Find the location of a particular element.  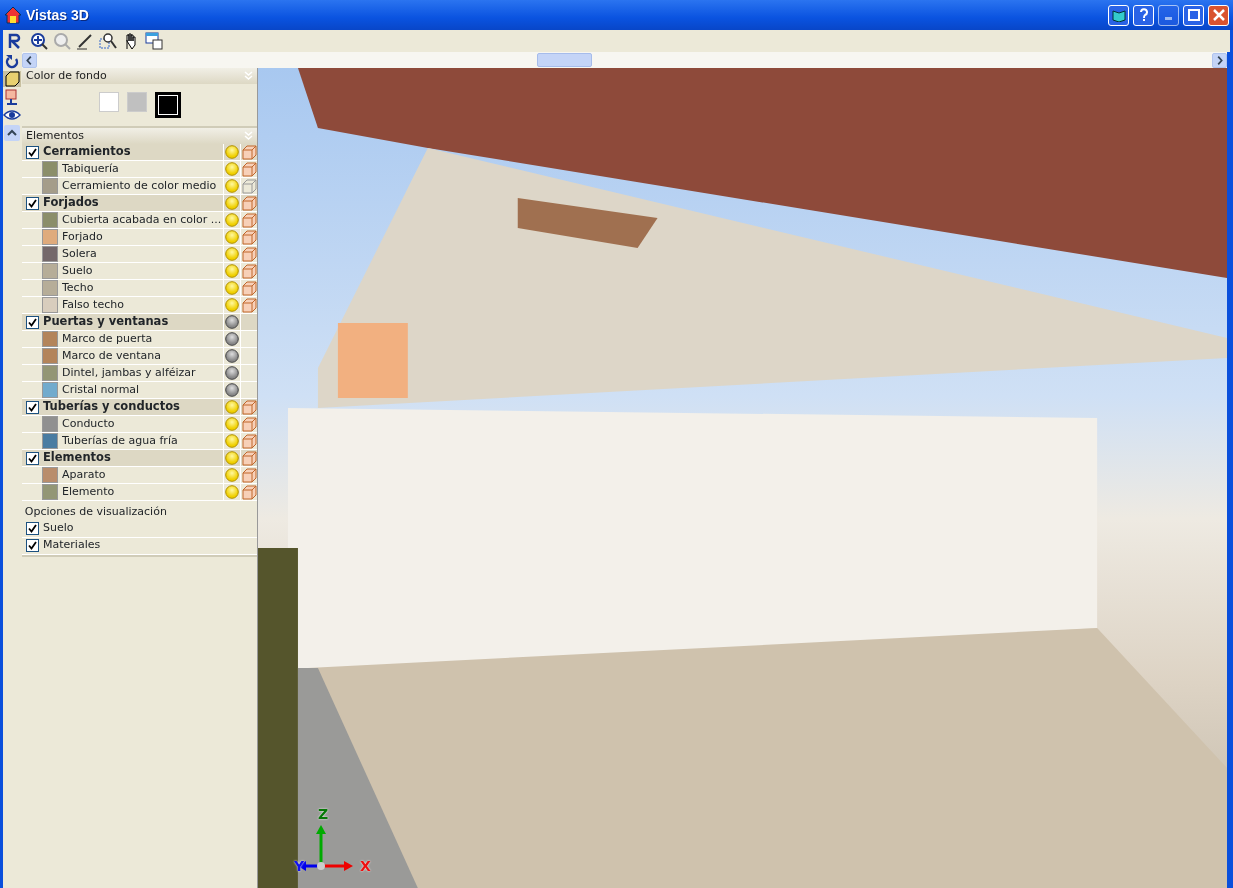

layer-label: Dintel, jambas y alféizar is located at coordinates (129, 372).